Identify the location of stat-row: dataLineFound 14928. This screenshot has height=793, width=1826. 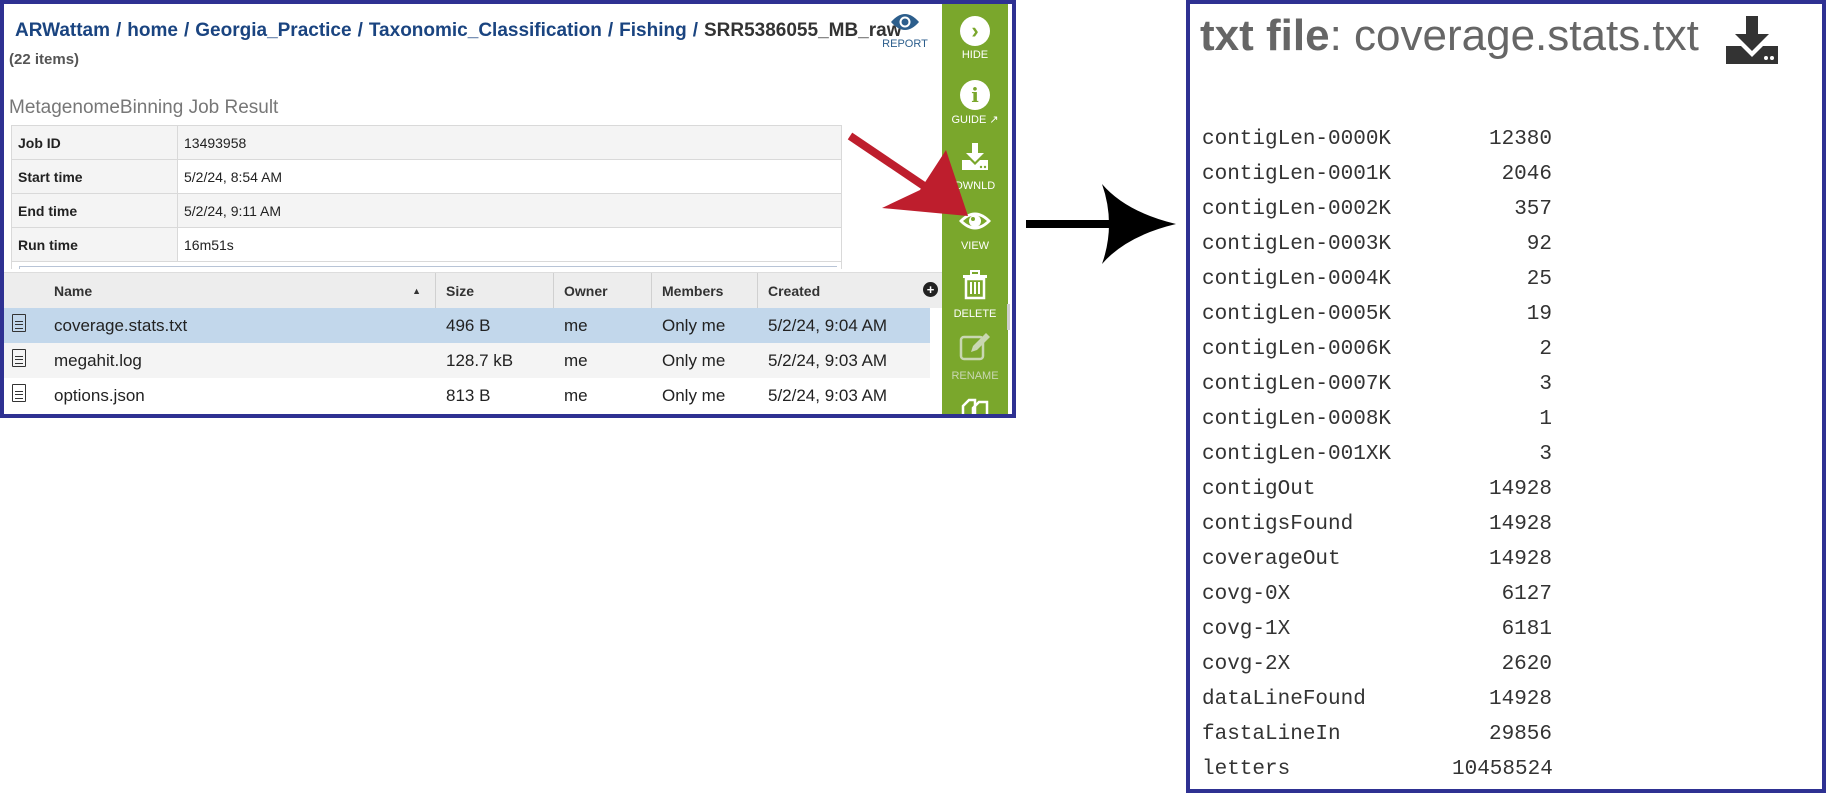
(1377, 705).